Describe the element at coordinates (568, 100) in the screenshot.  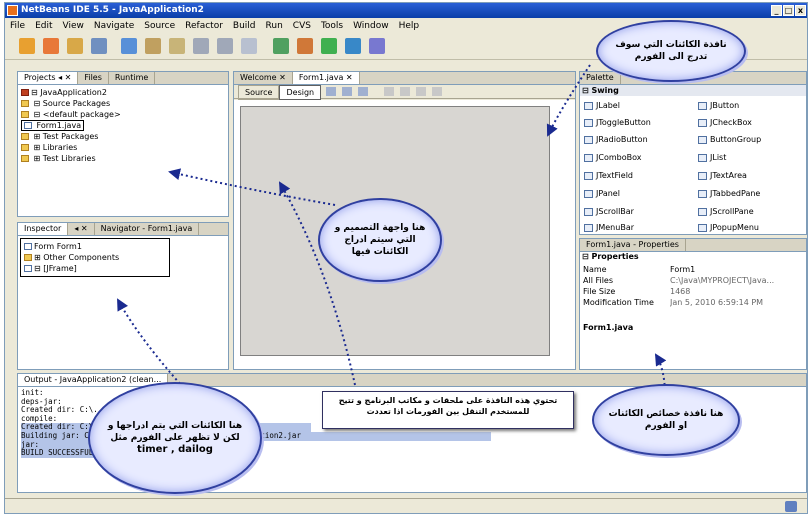
I see `arrow-palette` at that location.